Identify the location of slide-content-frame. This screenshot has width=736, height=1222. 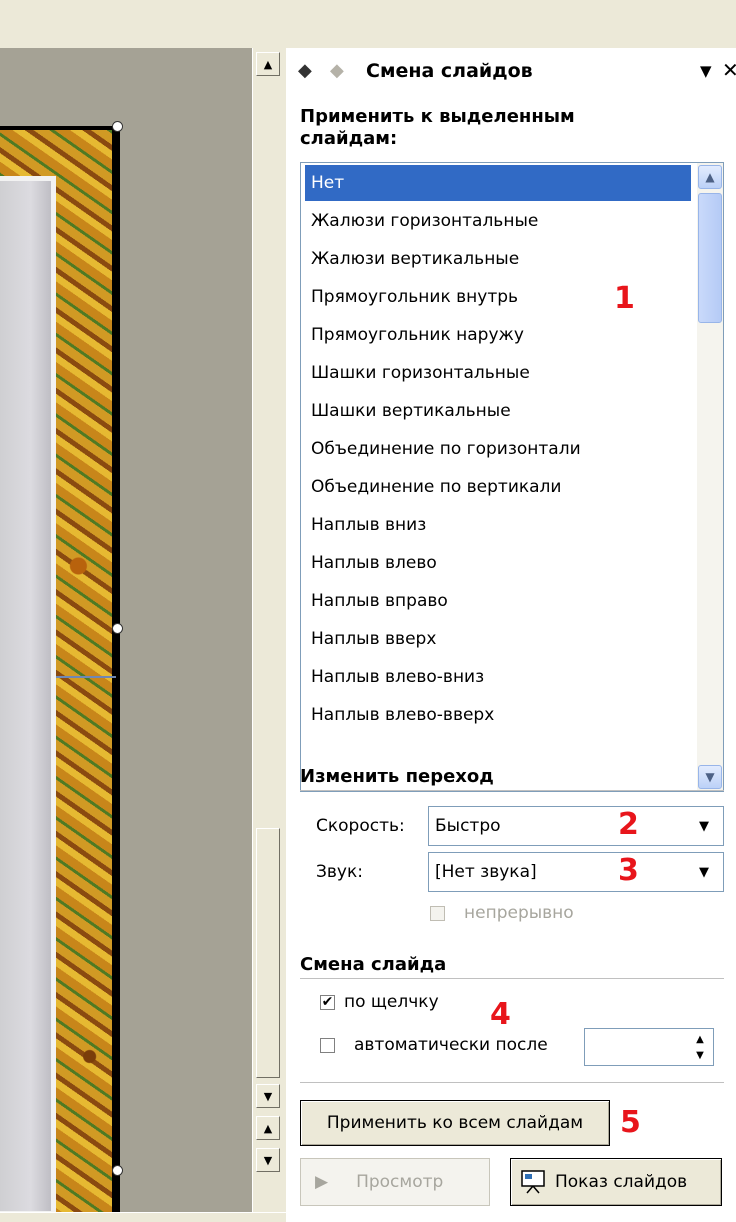
(28, 696).